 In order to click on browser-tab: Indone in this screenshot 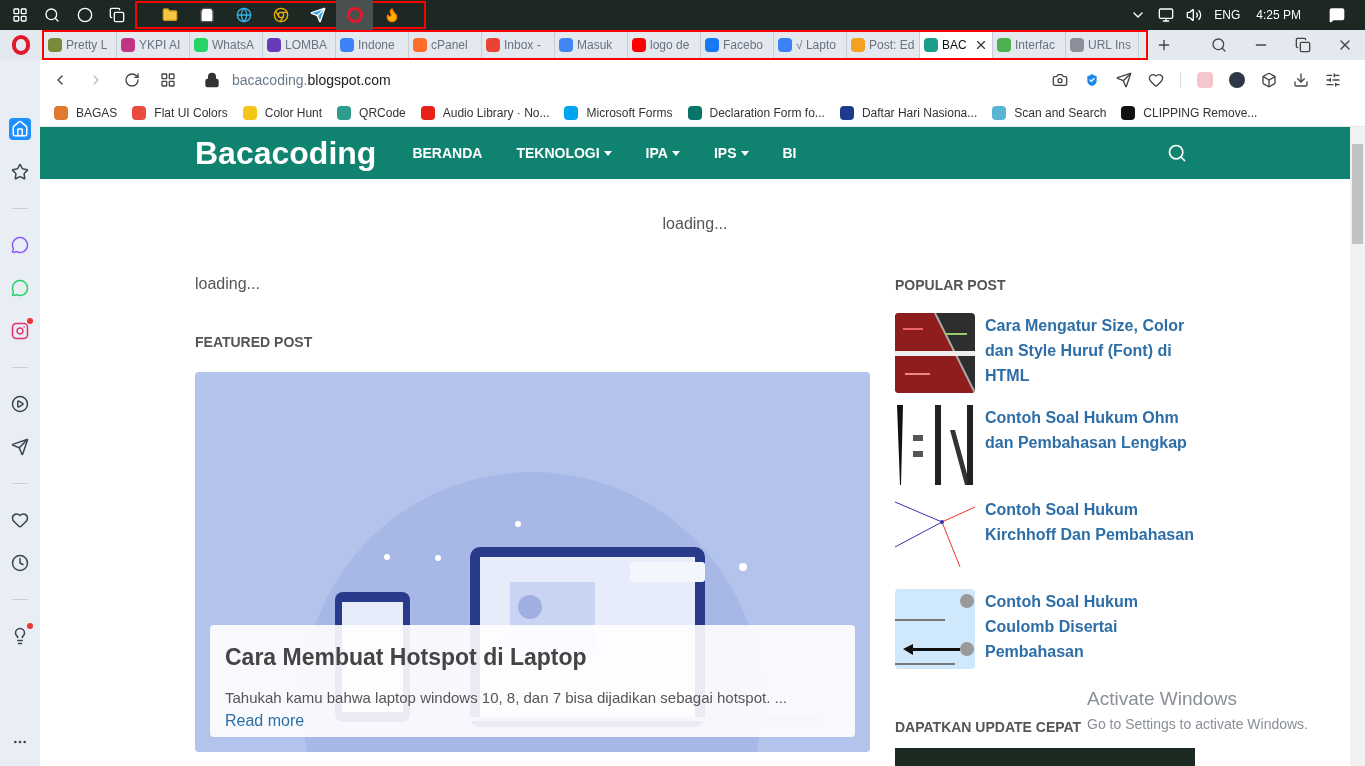, I will do `click(372, 45)`.